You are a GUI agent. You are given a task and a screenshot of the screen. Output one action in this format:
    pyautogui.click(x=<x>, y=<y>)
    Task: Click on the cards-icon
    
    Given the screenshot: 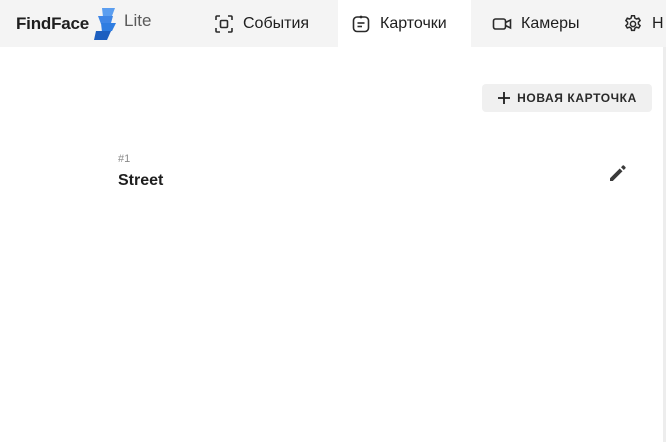 What is the action you would take?
    pyautogui.click(x=361, y=23)
    